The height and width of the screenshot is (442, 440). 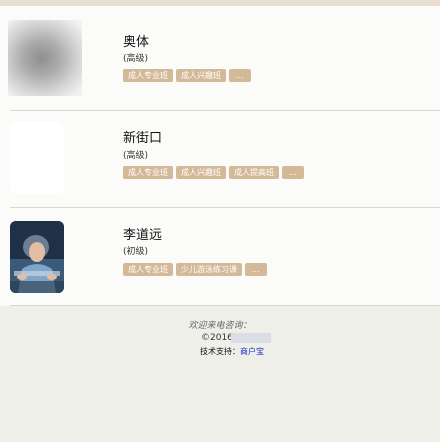 I want to click on coach-level: (初级), so click(x=136, y=252).